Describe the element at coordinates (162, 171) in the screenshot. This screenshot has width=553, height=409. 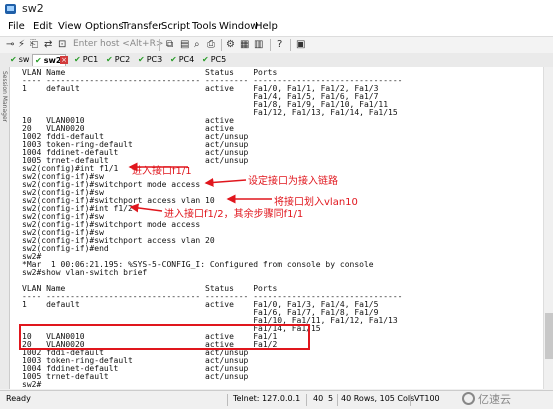
I see `annotation-enter-f1-1: 进入接口f1/1` at that location.